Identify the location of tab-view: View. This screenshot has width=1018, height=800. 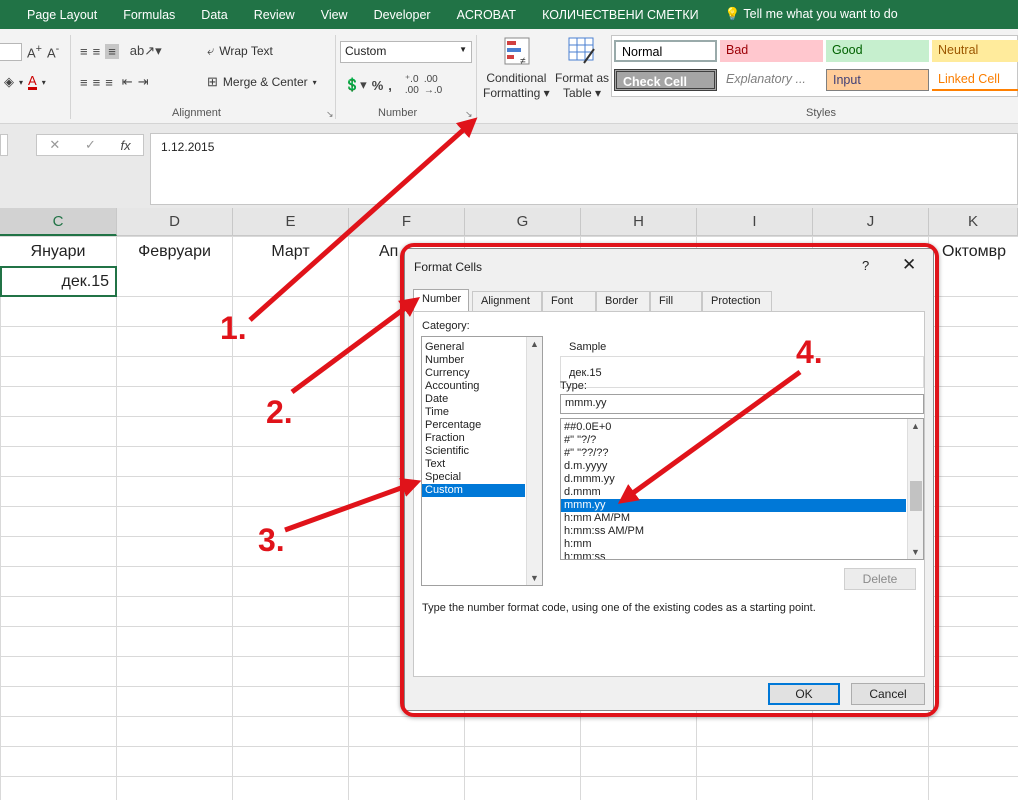
(334, 15).